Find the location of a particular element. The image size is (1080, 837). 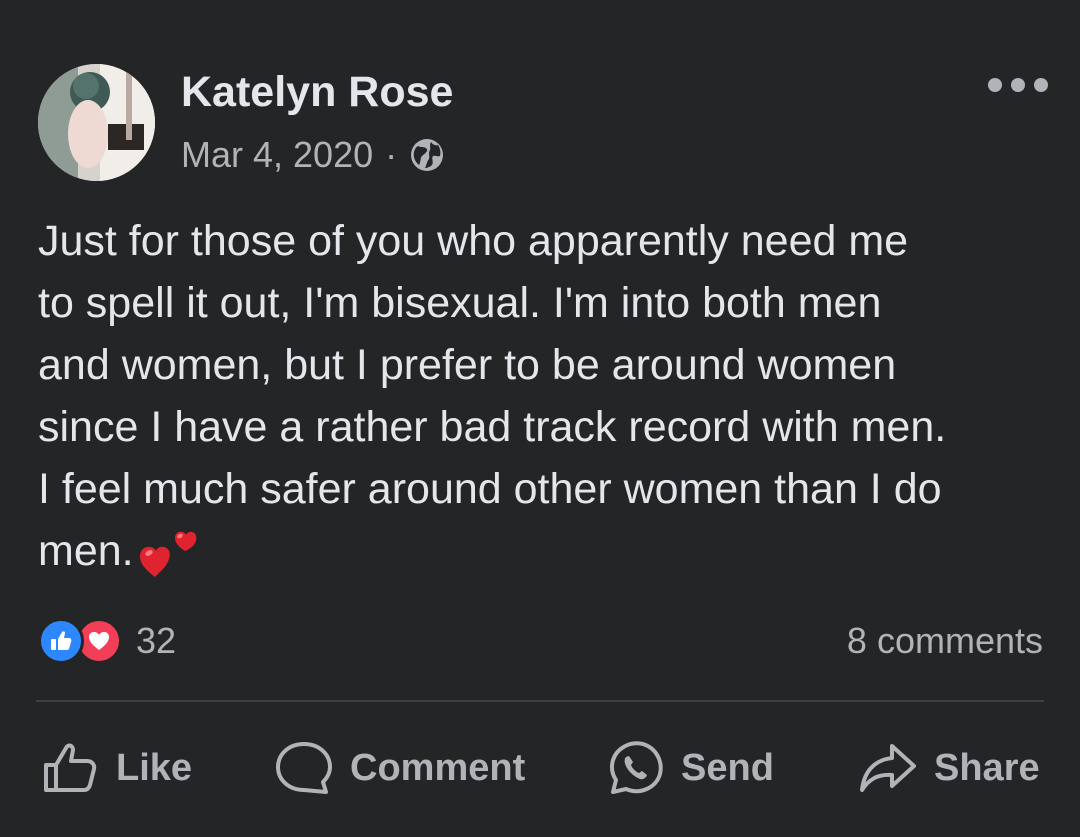

like-reaction-icon is located at coordinates (61, 641).